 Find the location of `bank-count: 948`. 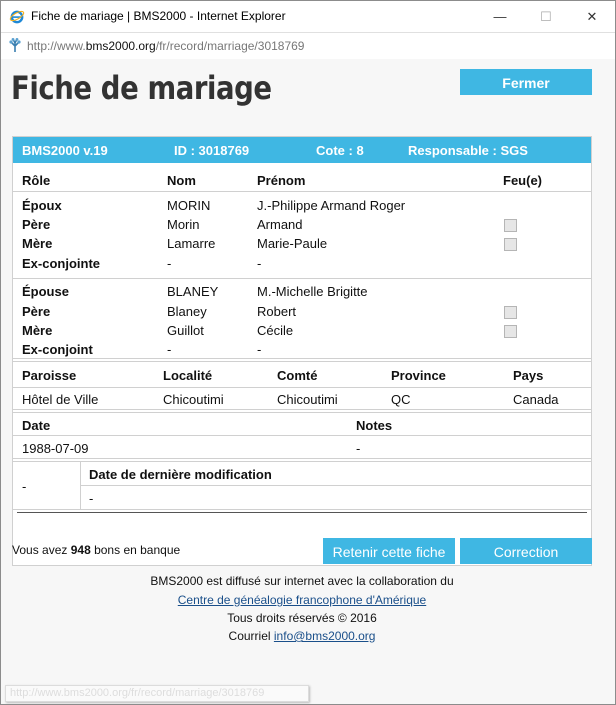

bank-count: 948 is located at coordinates (80, 550).